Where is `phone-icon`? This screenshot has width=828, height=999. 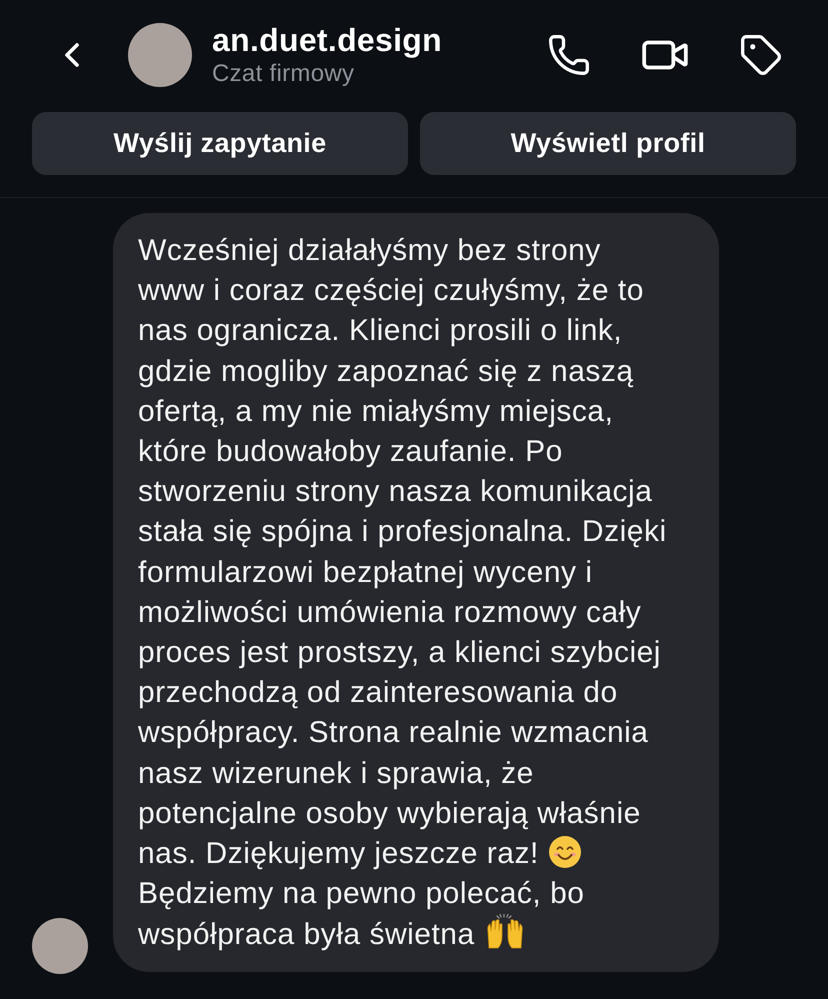
phone-icon is located at coordinates (569, 55).